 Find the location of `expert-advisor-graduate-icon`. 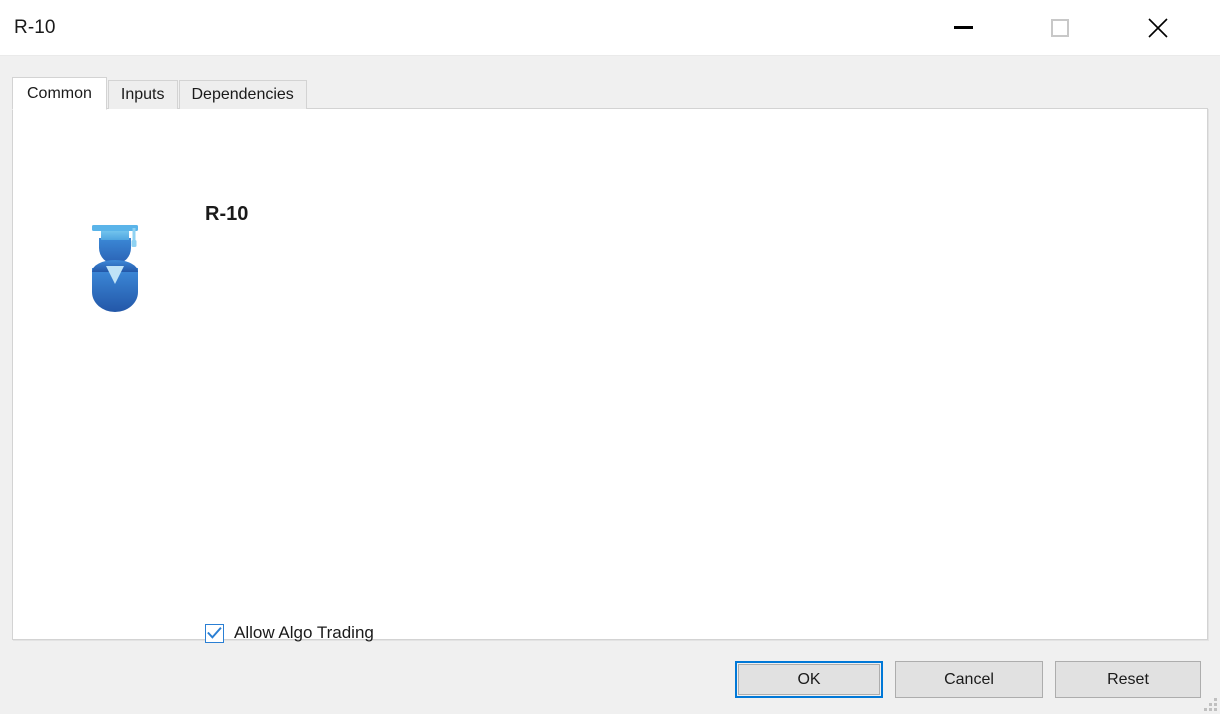

expert-advisor-graduate-icon is located at coordinates (115, 268).